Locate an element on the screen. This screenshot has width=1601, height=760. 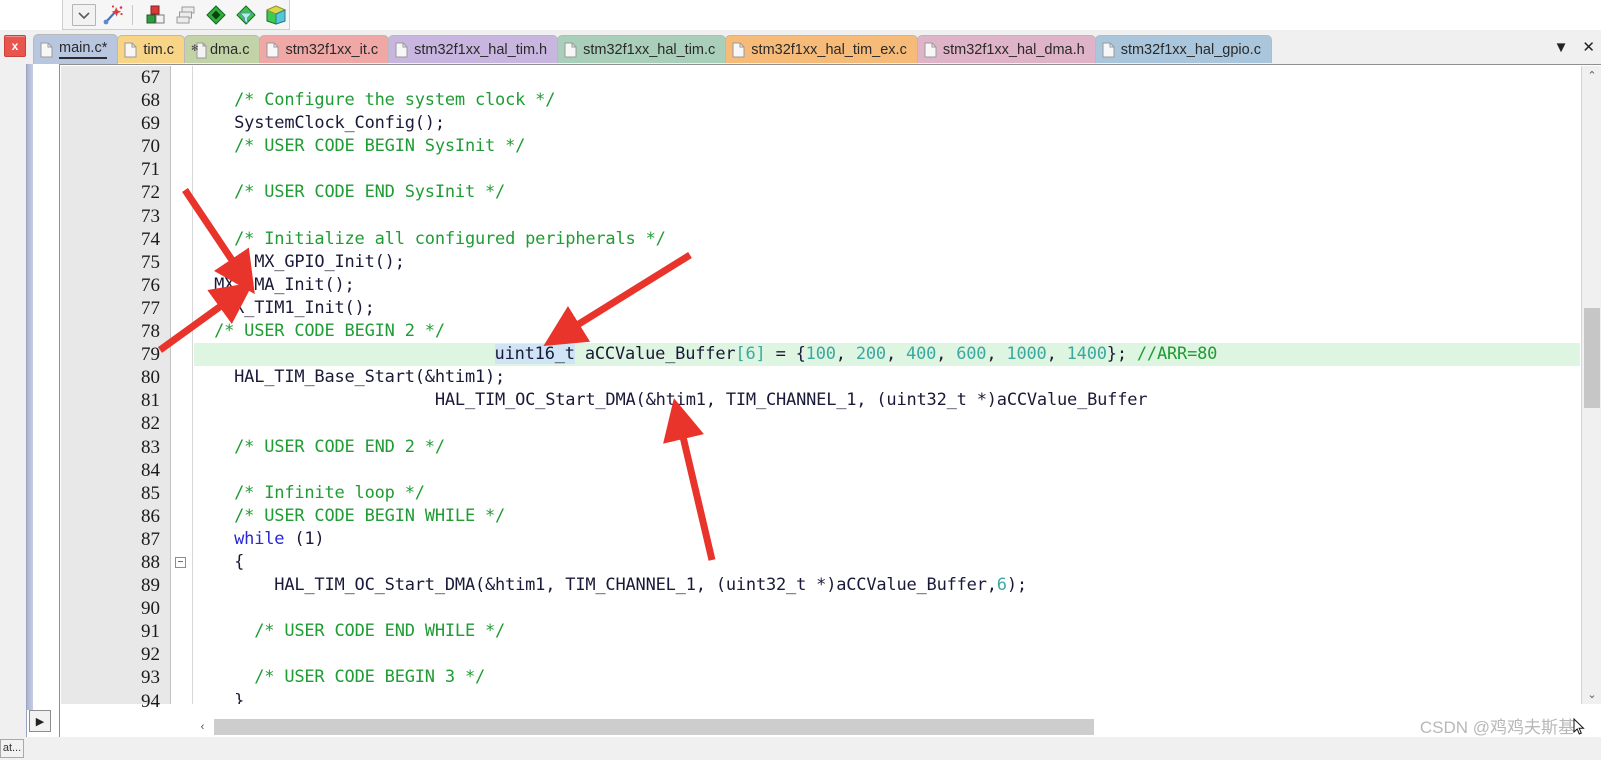
code-token: MX_TIM1_Init(); is located at coordinates (284, 307).